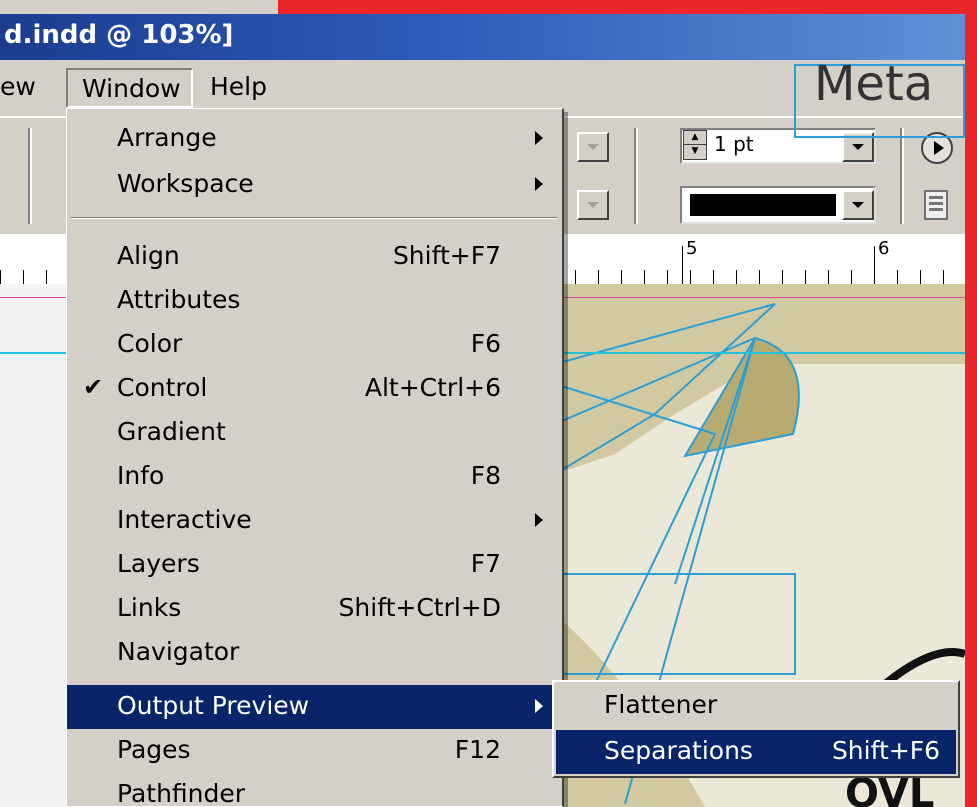 This screenshot has height=807, width=977. I want to click on menu-help: Help, so click(238, 86).